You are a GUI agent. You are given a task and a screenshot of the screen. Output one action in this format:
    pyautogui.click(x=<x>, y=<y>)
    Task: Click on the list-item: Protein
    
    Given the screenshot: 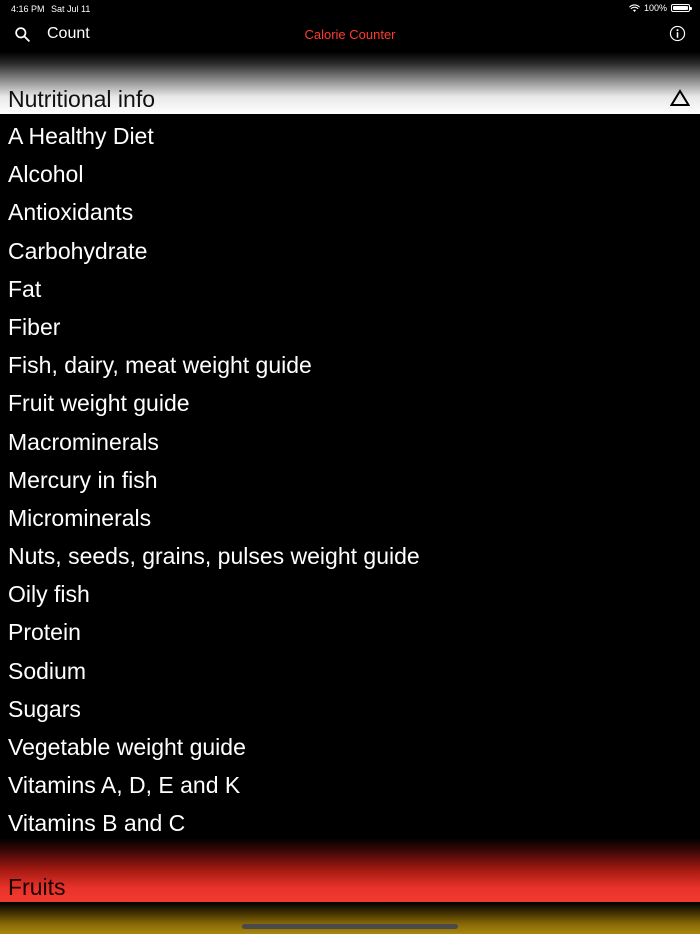 What is the action you would take?
    pyautogui.click(x=350, y=632)
    